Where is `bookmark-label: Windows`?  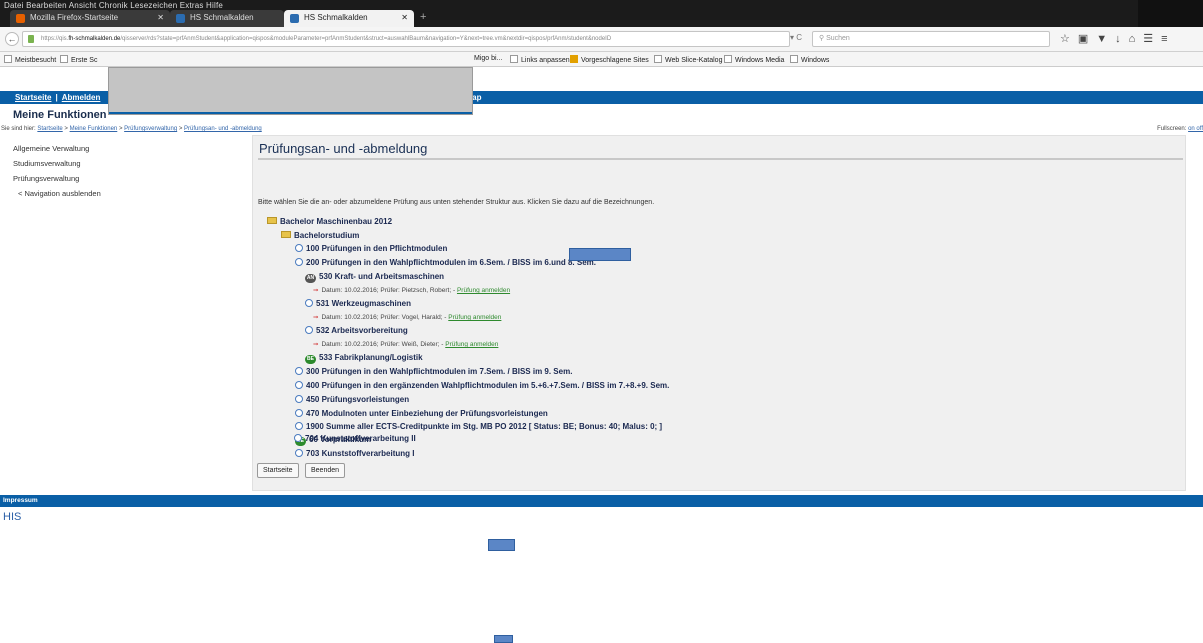
bookmark-label: Windows is located at coordinates (815, 60).